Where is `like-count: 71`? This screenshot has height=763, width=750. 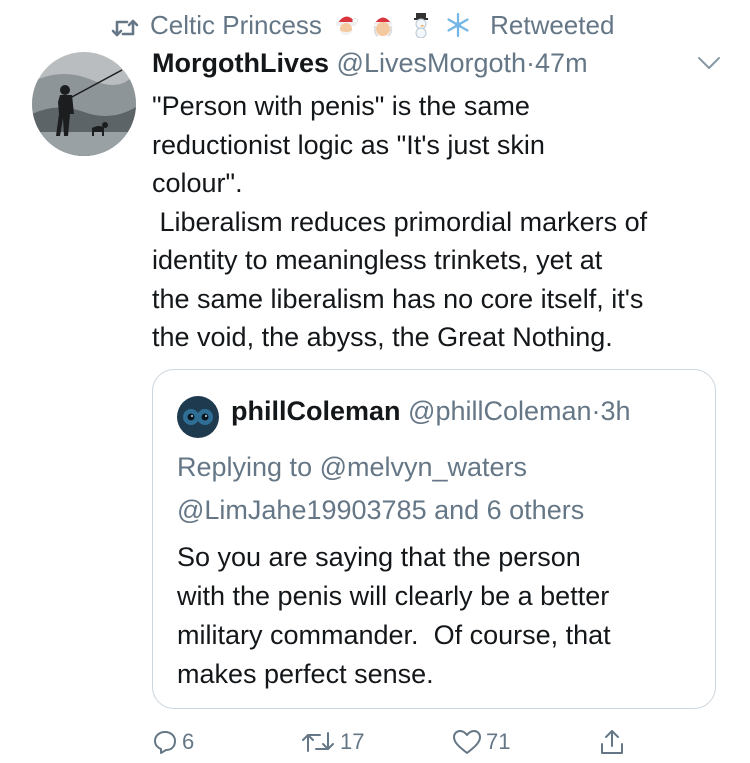
like-count: 71 is located at coordinates (498, 741).